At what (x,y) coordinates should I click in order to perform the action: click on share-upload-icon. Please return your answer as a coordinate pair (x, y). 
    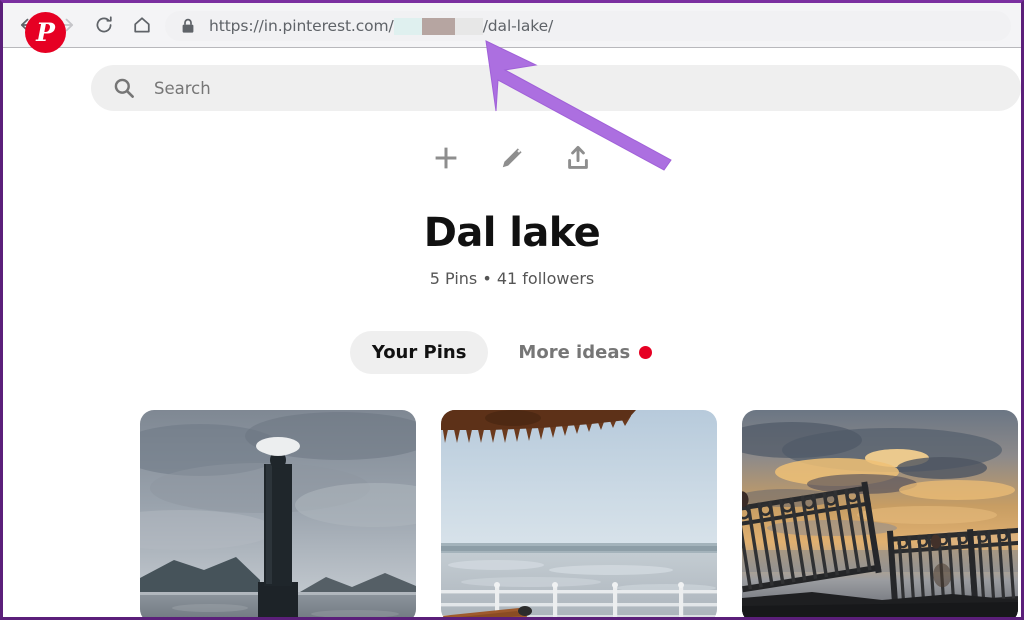
    Looking at the image, I should click on (578, 157).